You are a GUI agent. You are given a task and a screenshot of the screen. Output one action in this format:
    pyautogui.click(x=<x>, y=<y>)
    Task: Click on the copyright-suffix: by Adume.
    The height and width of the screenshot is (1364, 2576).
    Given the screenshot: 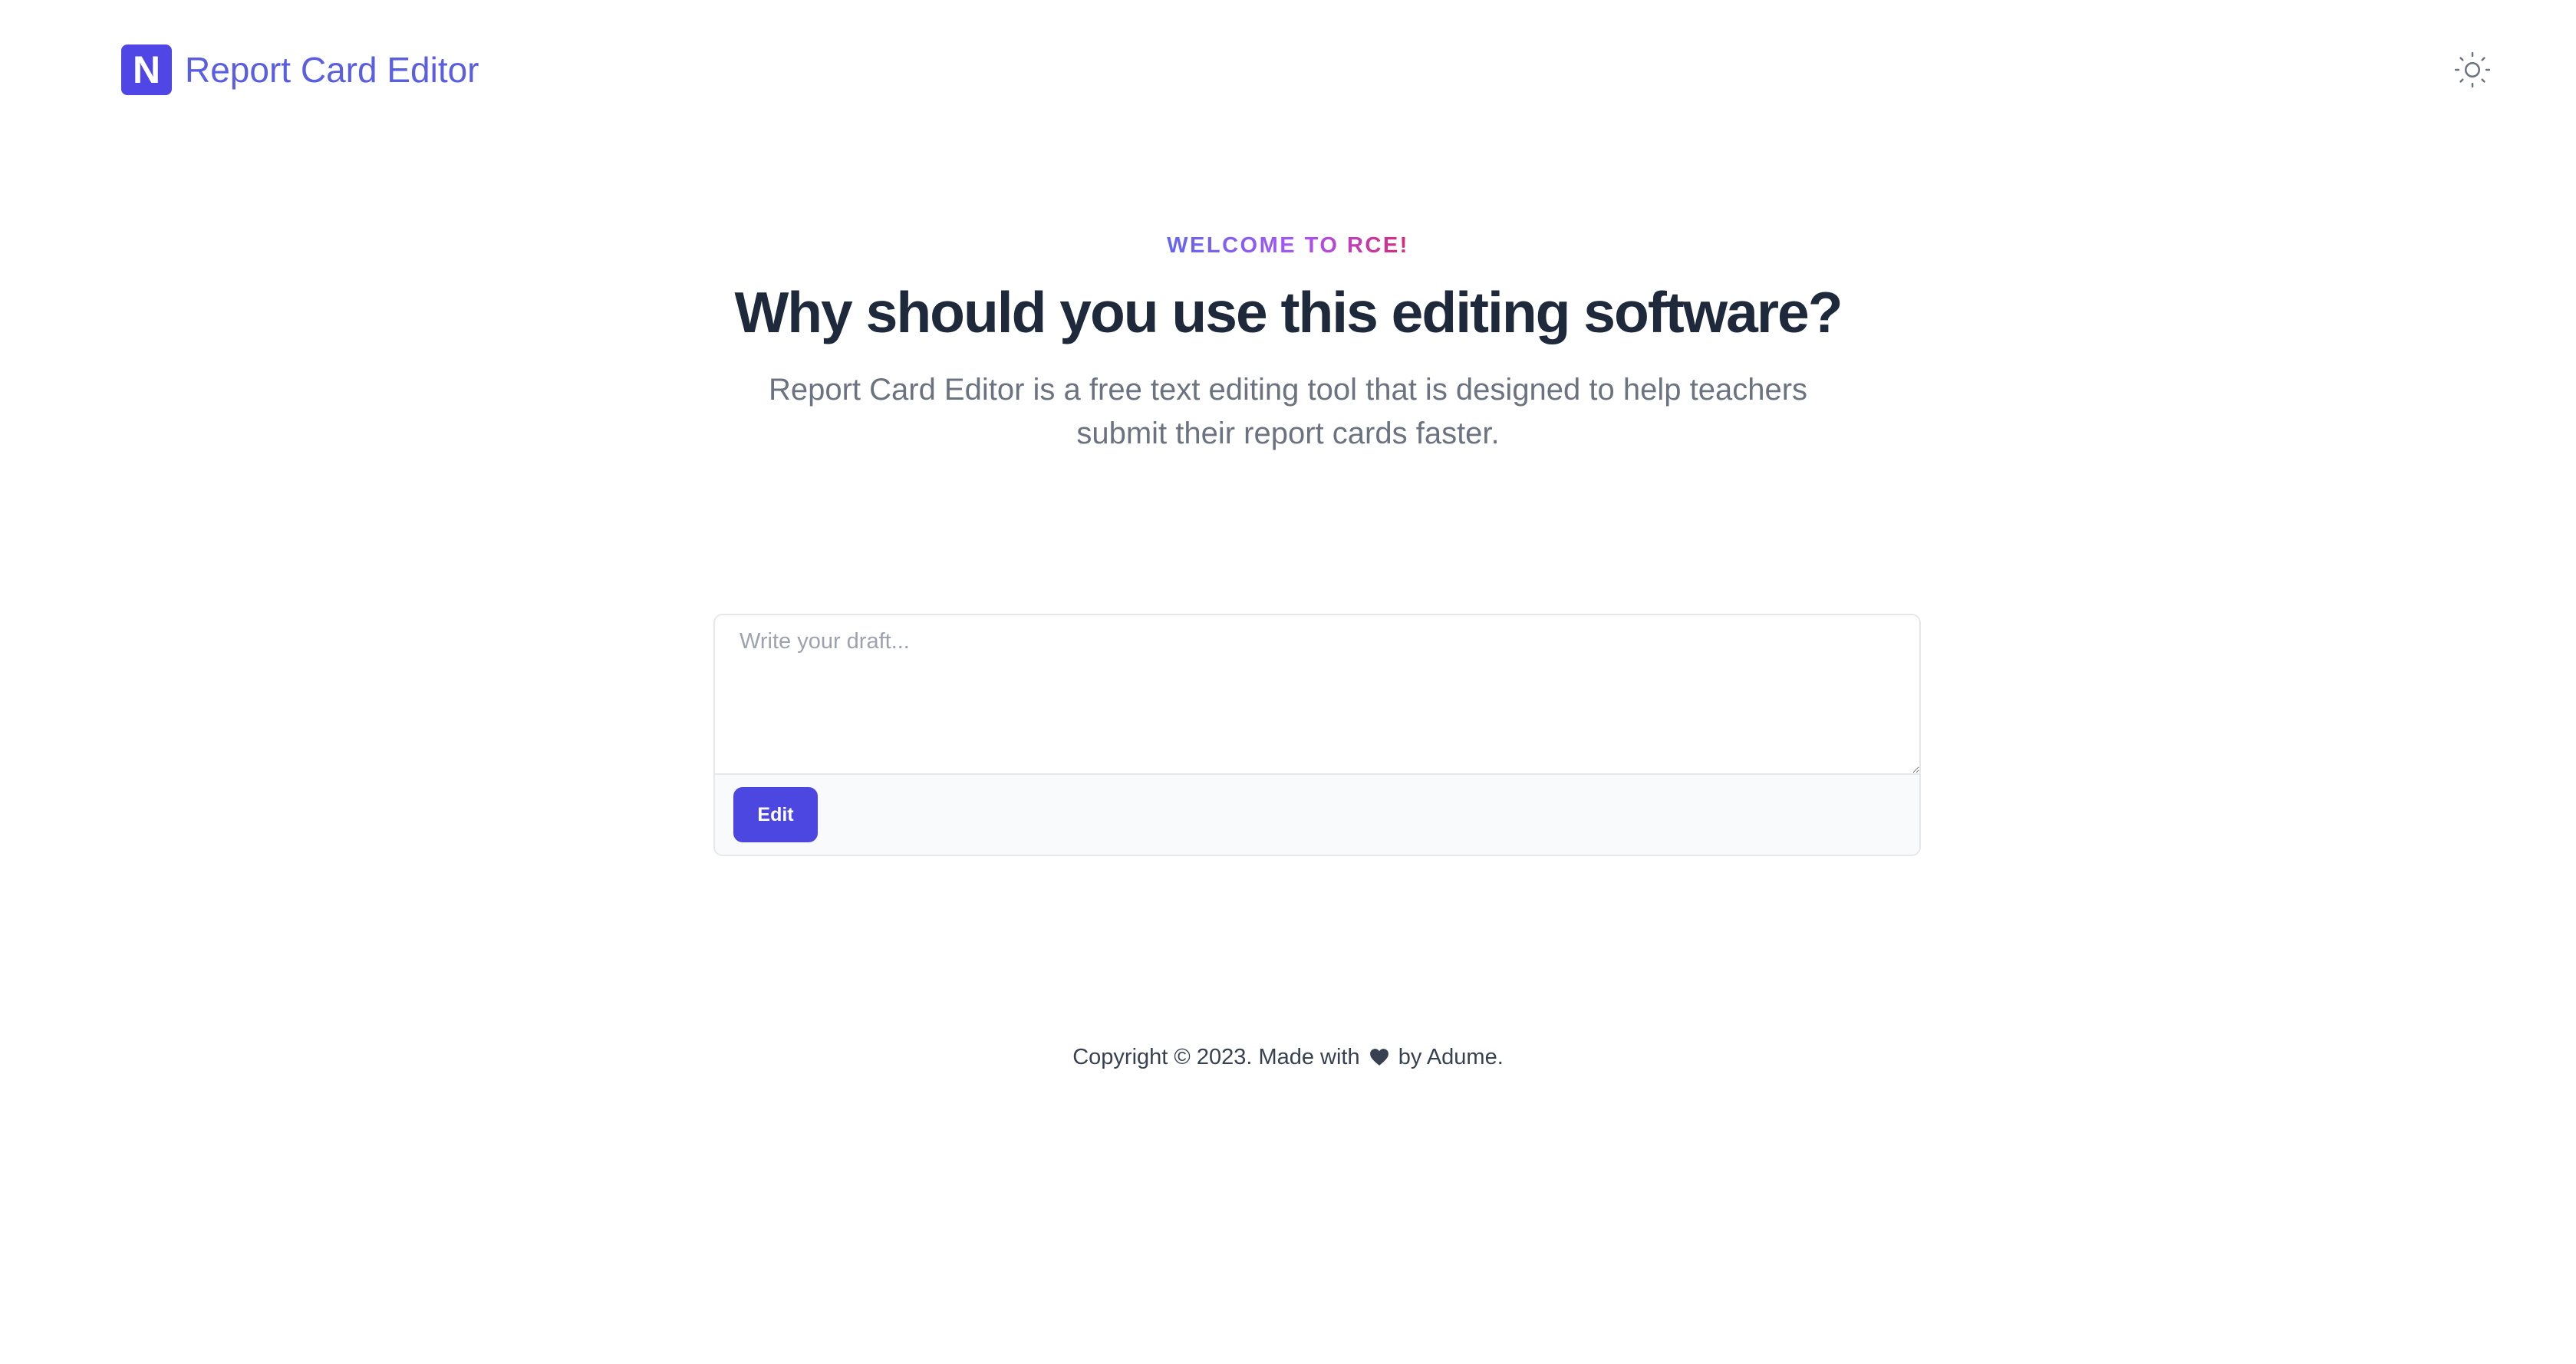 What is the action you would take?
    pyautogui.click(x=1451, y=1057)
    